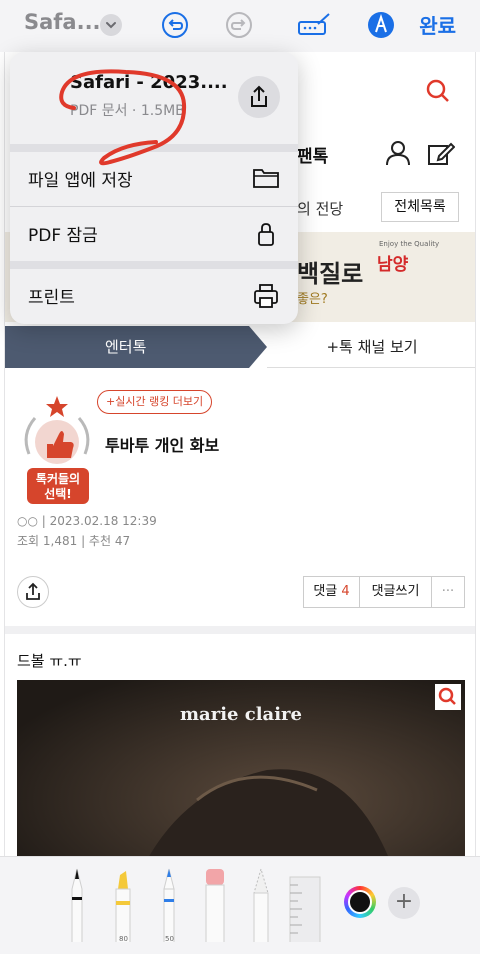 The height and width of the screenshot is (954, 480). Describe the element at coordinates (371, 347) in the screenshot. I see `tab-channel-view: +톡 채널 보기` at that location.